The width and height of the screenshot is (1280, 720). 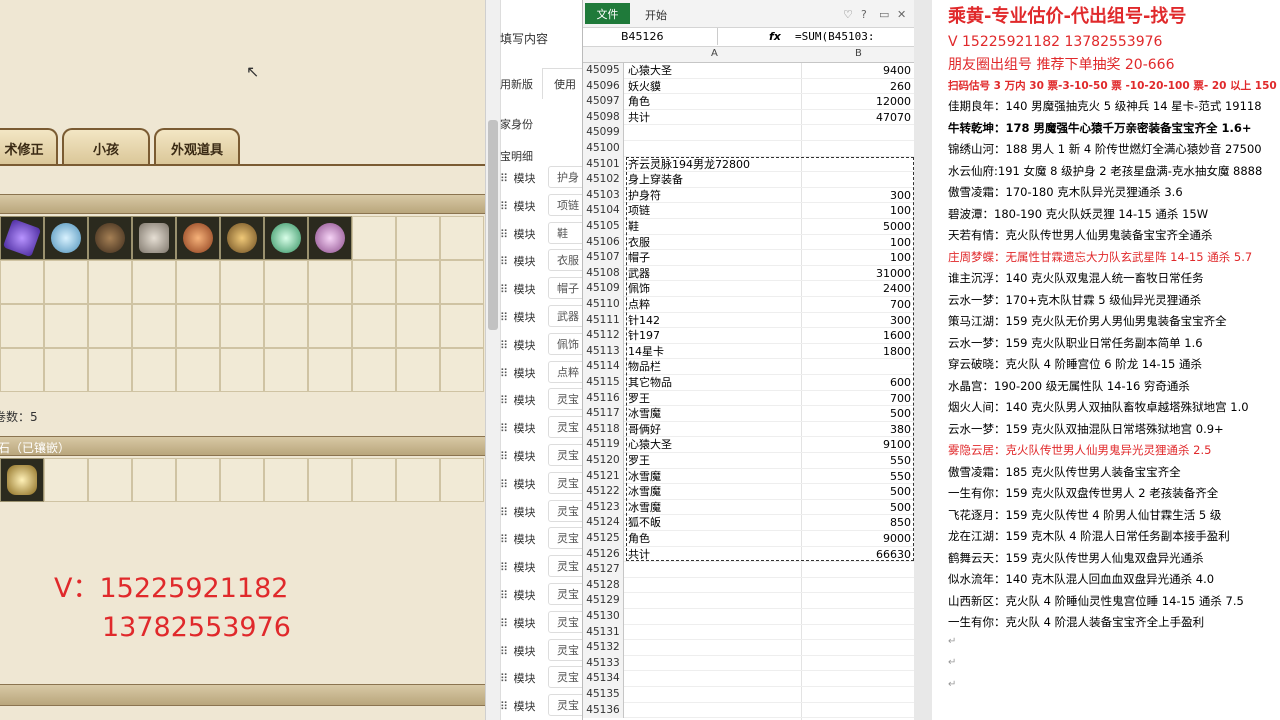 What do you see at coordinates (603, 695) in the screenshot?
I see `row-number: 45135` at bounding box center [603, 695].